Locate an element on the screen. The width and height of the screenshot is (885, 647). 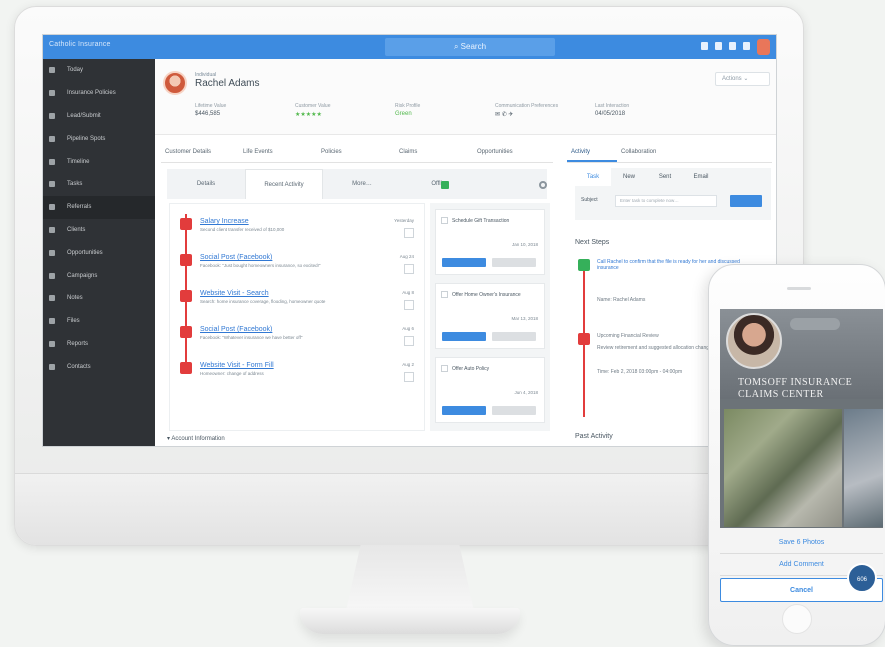
task-name: Offer Home Owner's Insurance is located at coordinates (486, 295).